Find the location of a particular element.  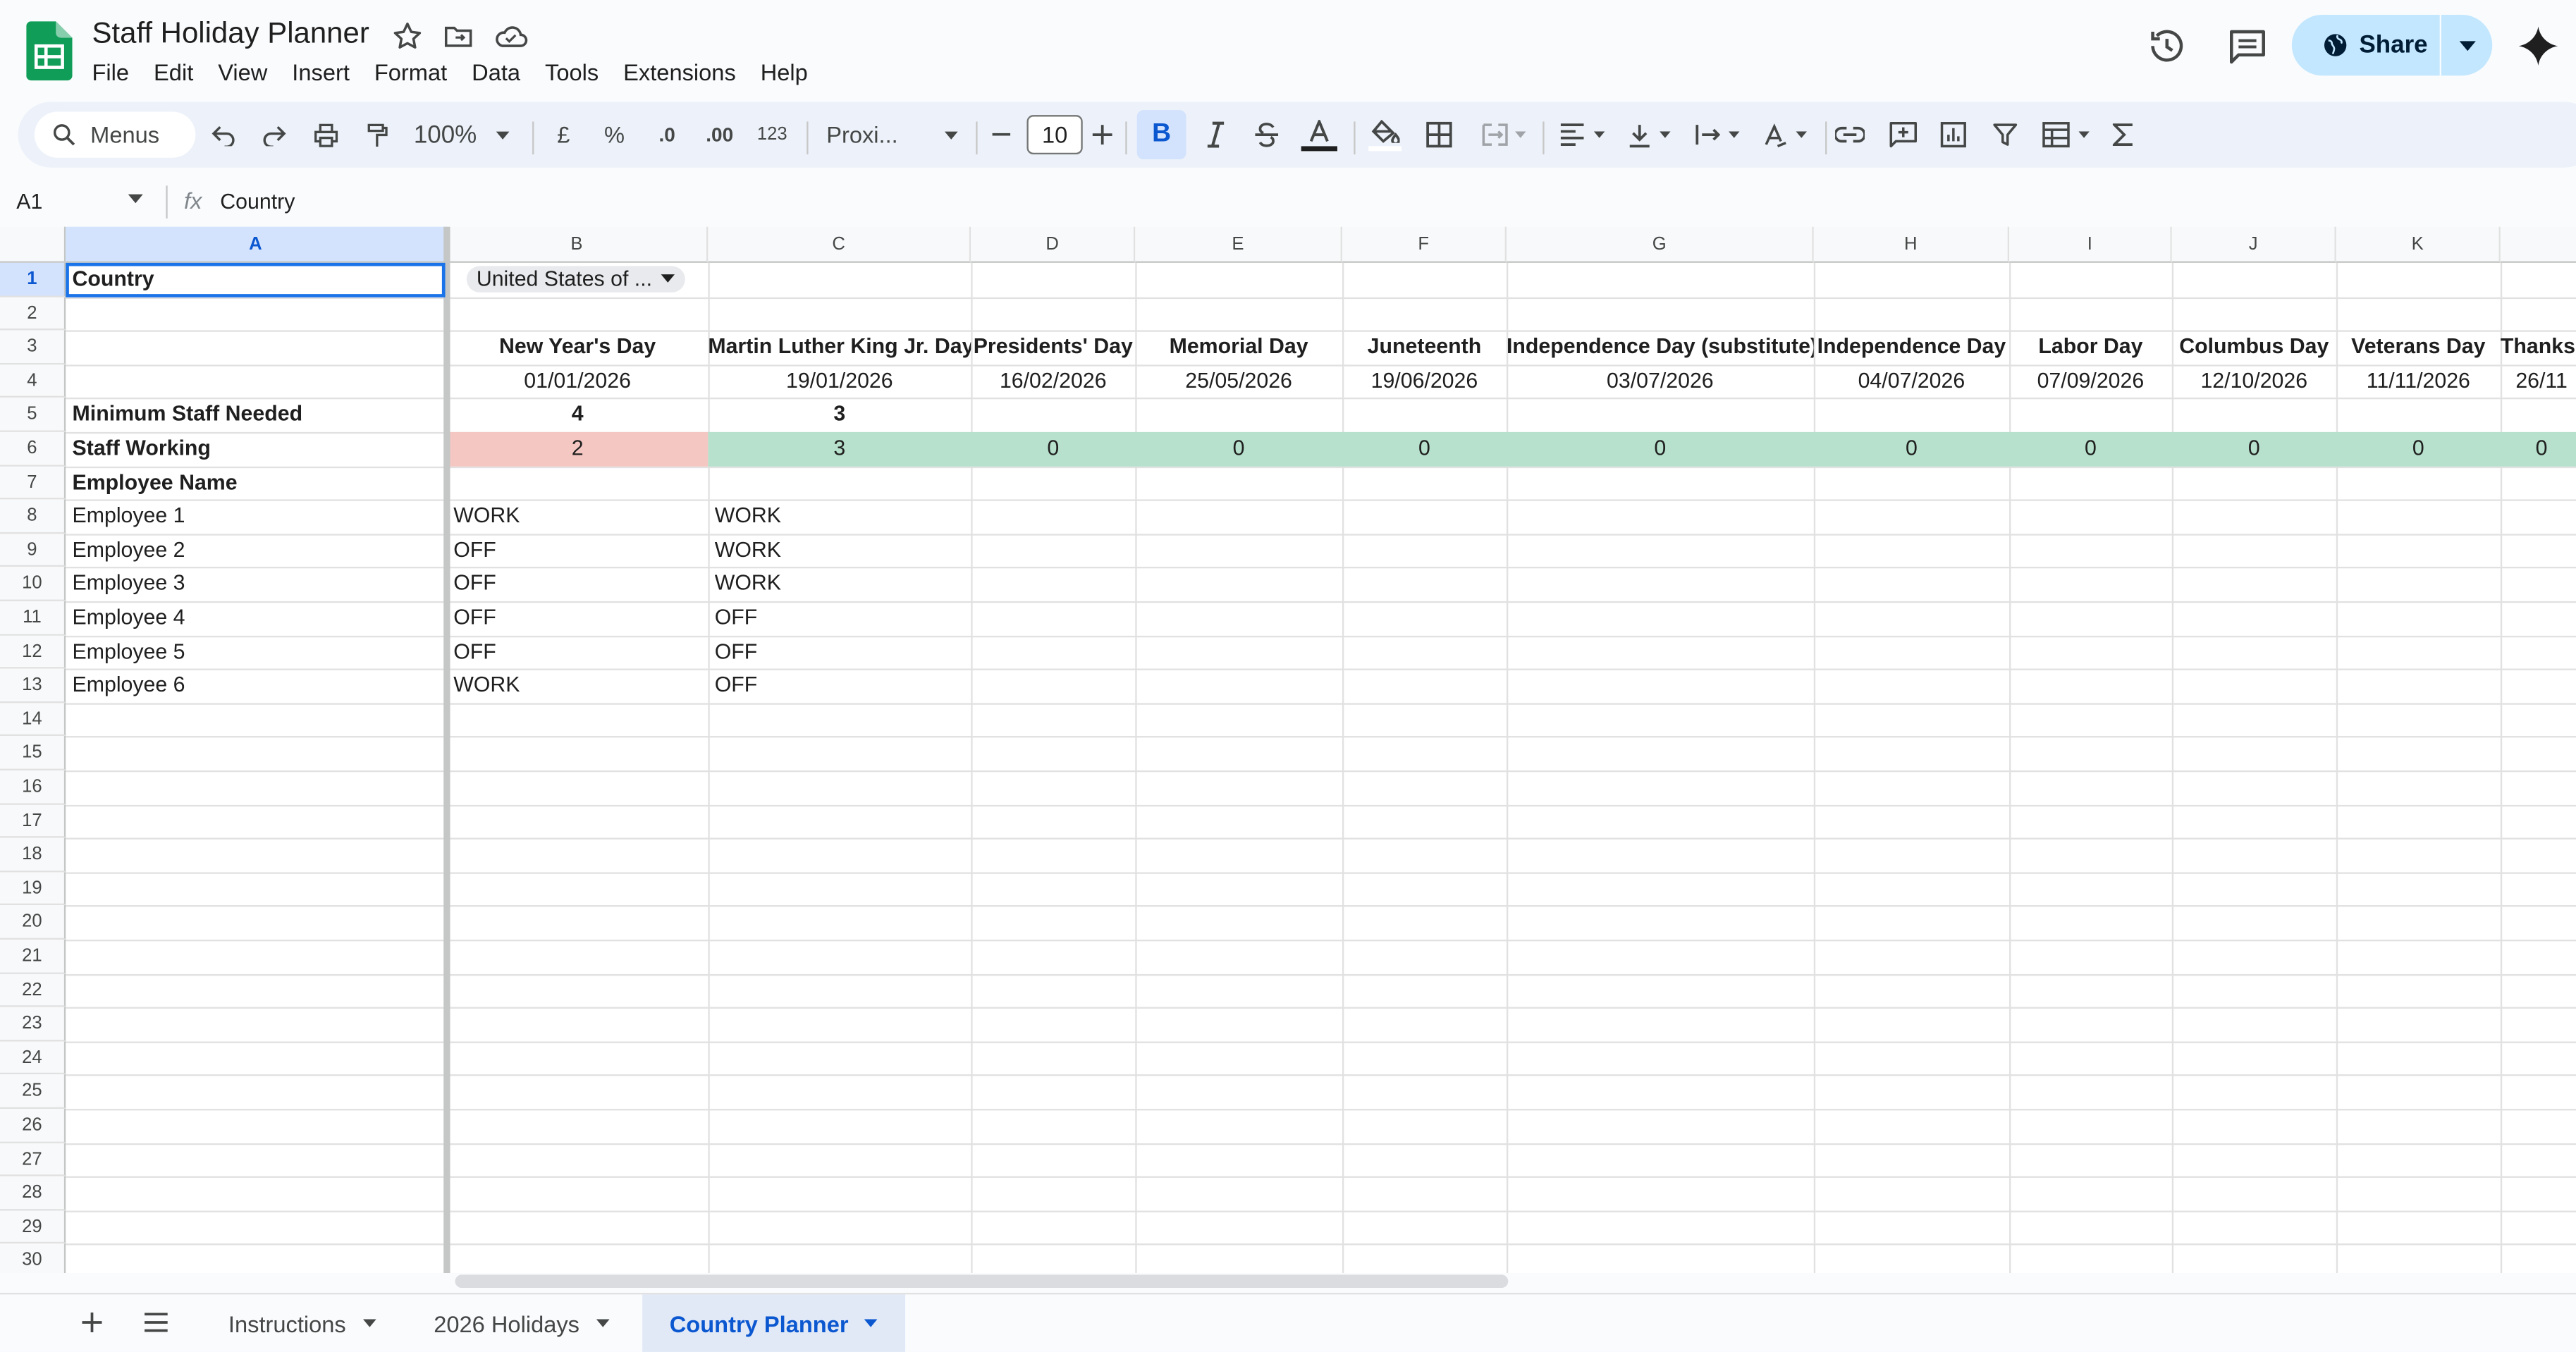

move-folder-icon is located at coordinates (458, 37).